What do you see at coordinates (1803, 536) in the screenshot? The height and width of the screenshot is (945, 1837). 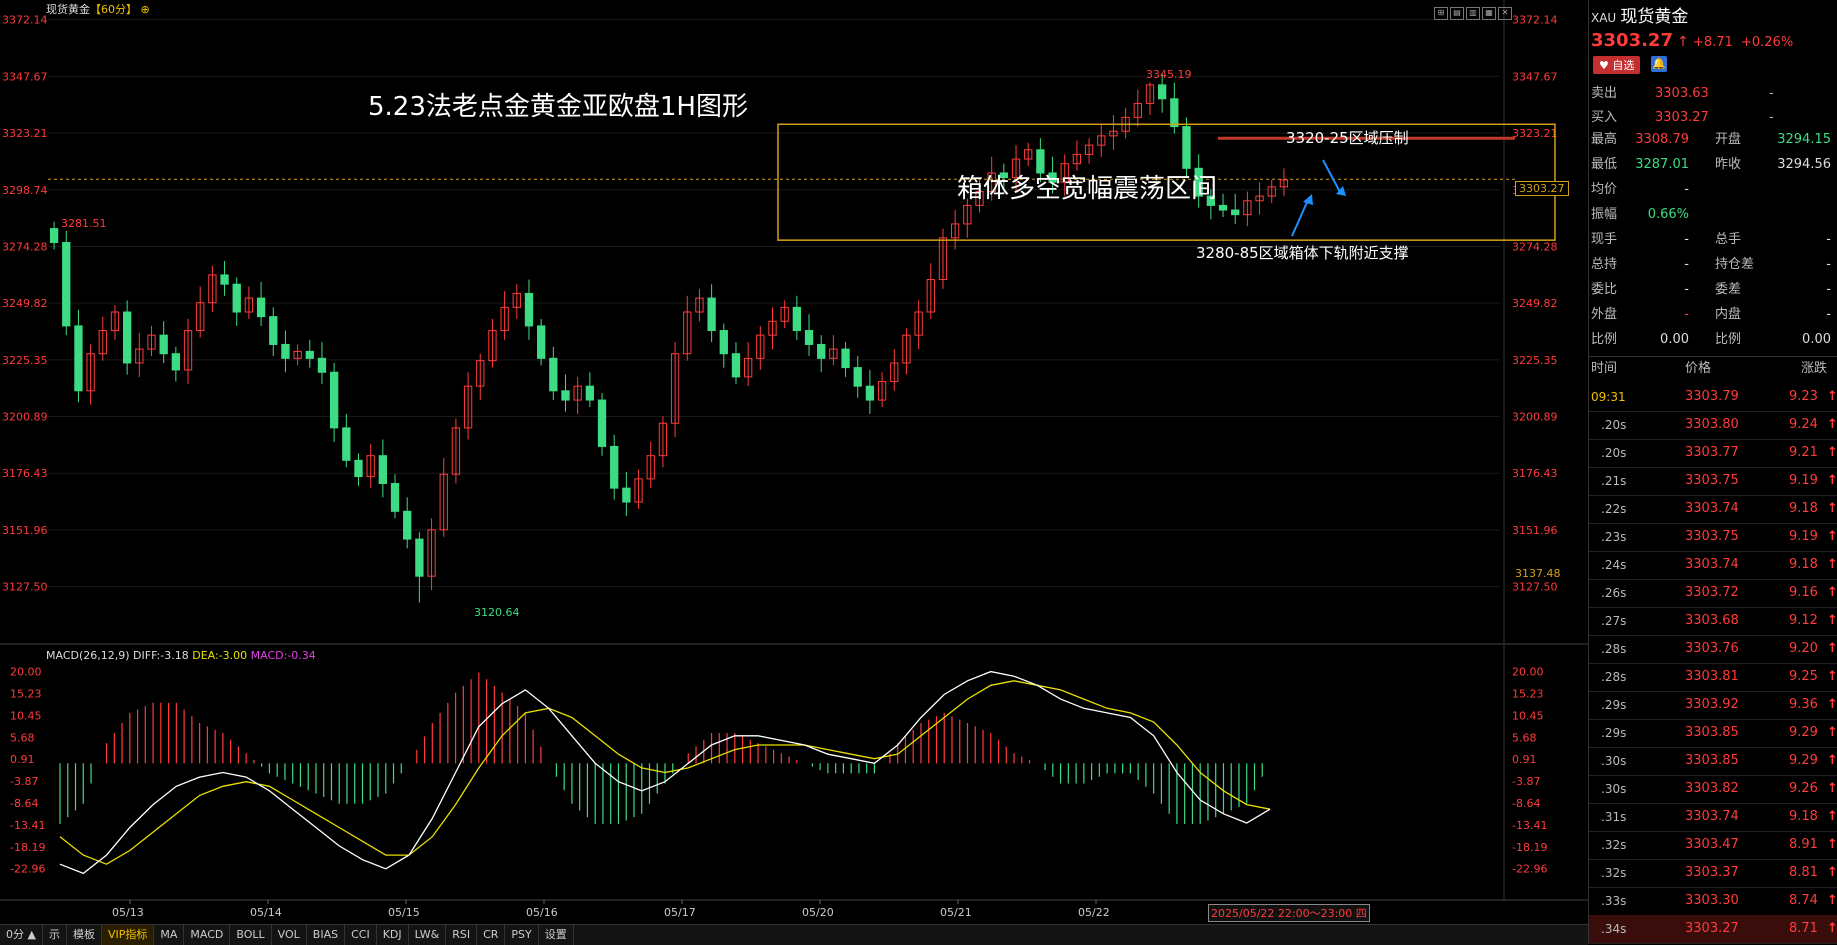 I see `tick-change: 9.19` at bounding box center [1803, 536].